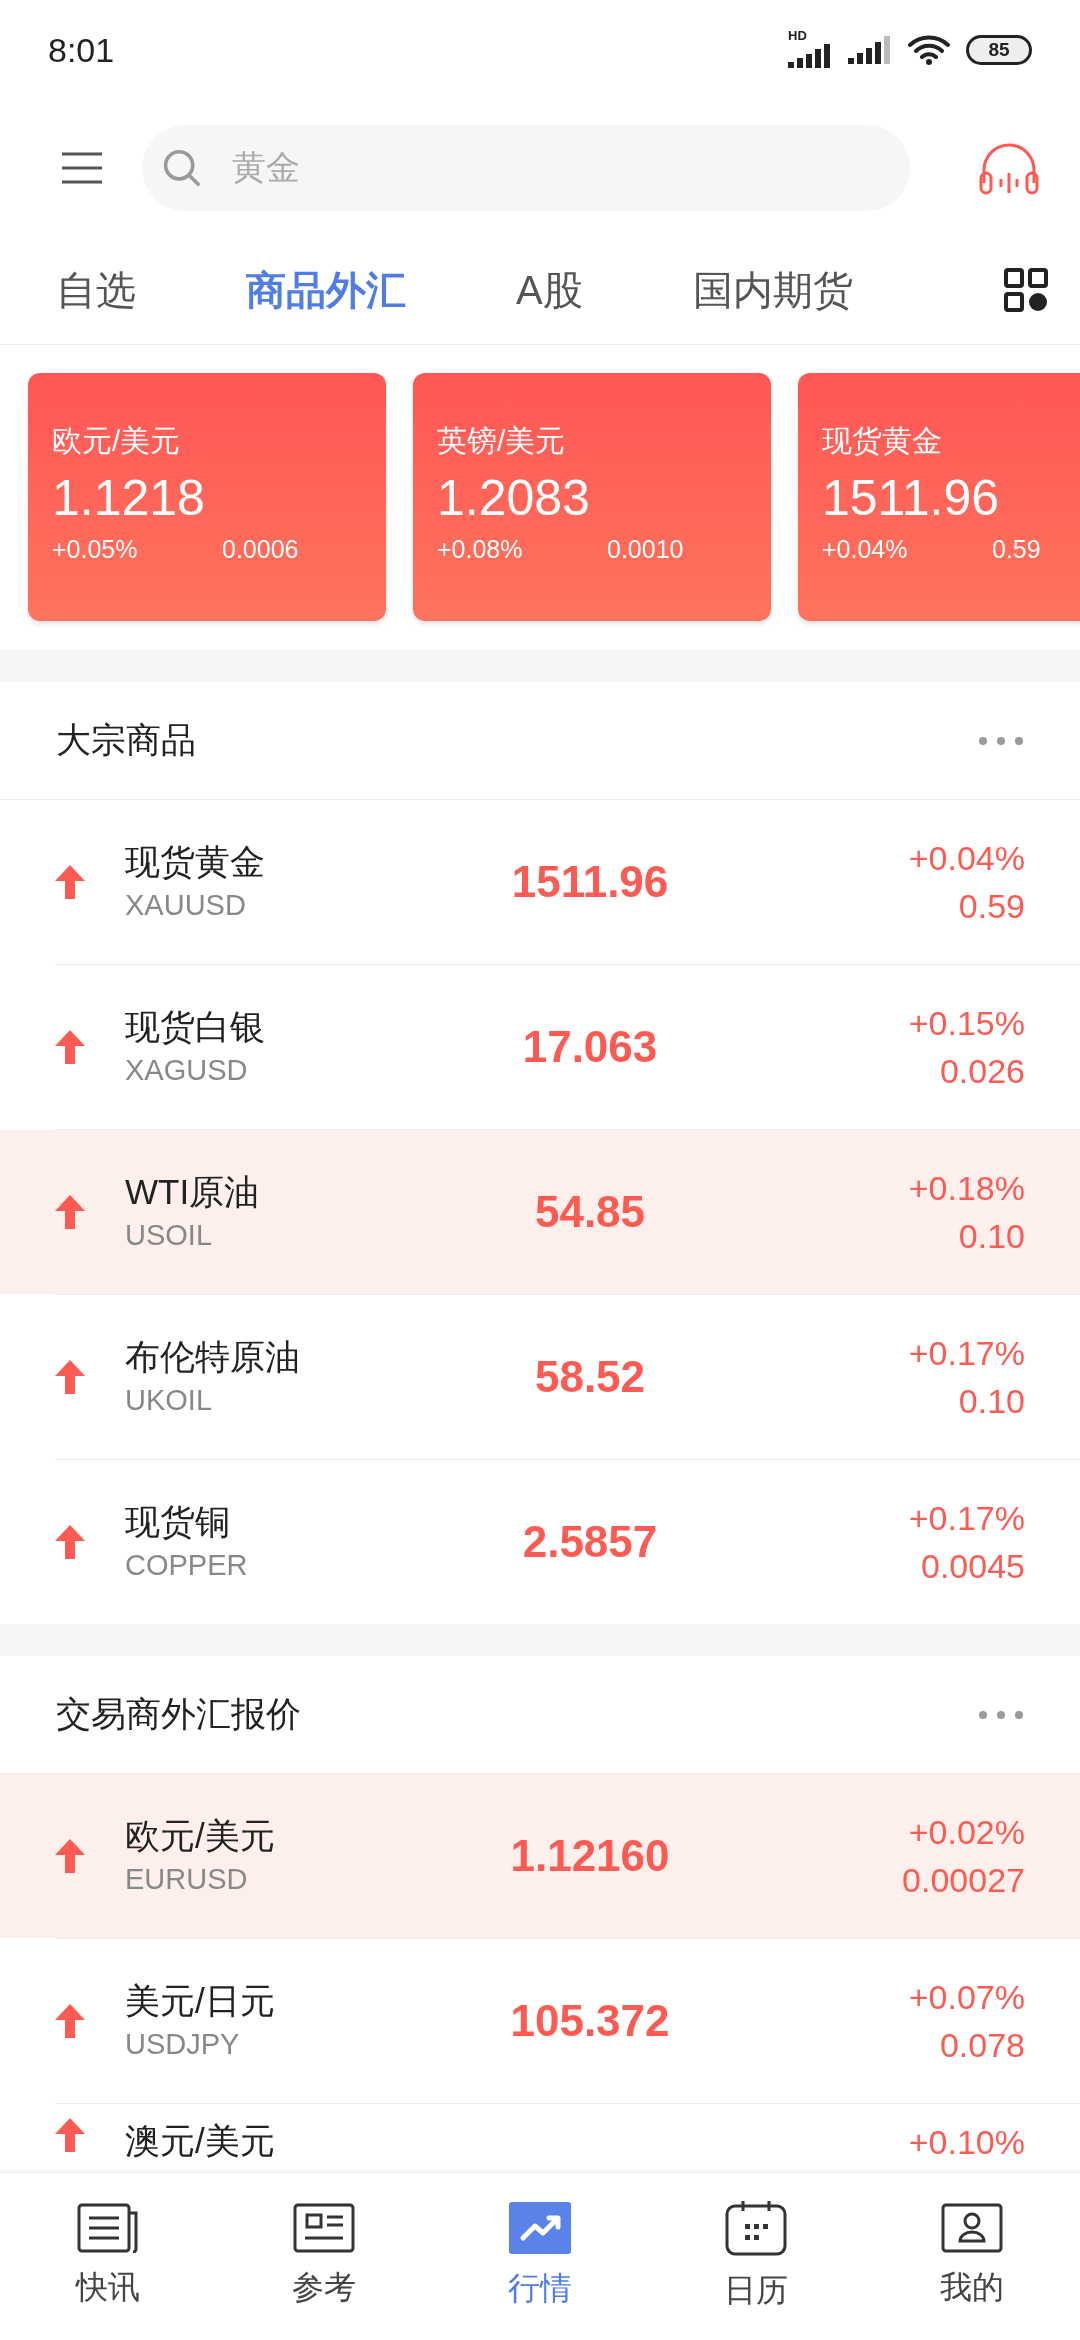  I want to click on nav-tab: 快讯, so click(108, 2256).